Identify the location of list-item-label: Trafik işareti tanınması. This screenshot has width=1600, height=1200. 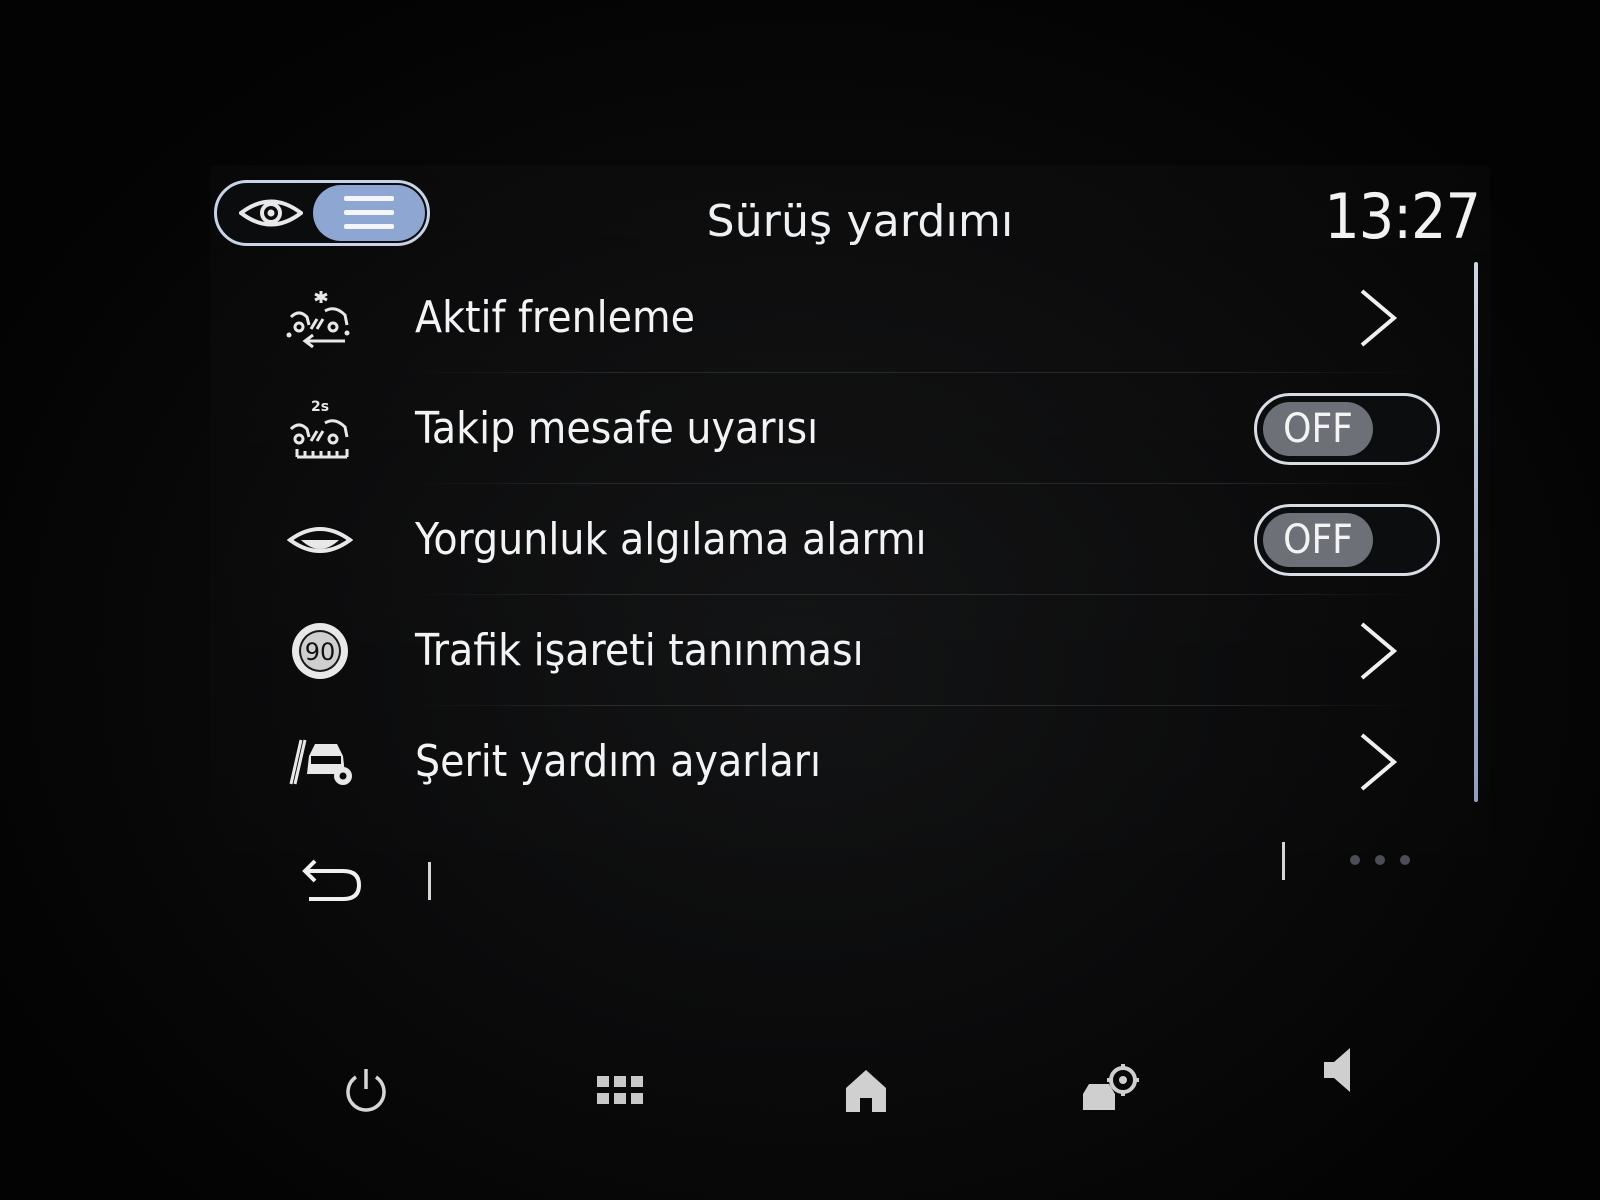
(639, 650).